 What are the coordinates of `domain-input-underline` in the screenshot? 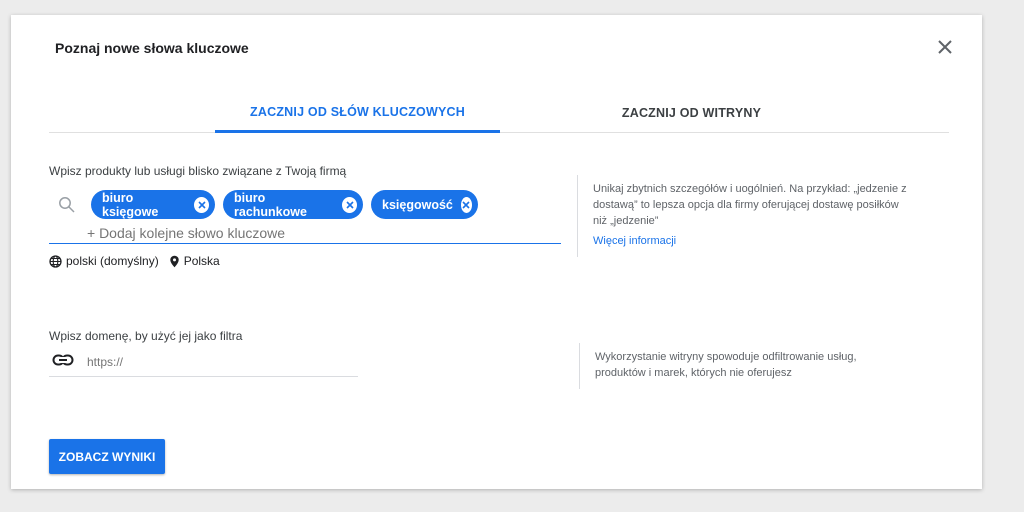 It's located at (203, 376).